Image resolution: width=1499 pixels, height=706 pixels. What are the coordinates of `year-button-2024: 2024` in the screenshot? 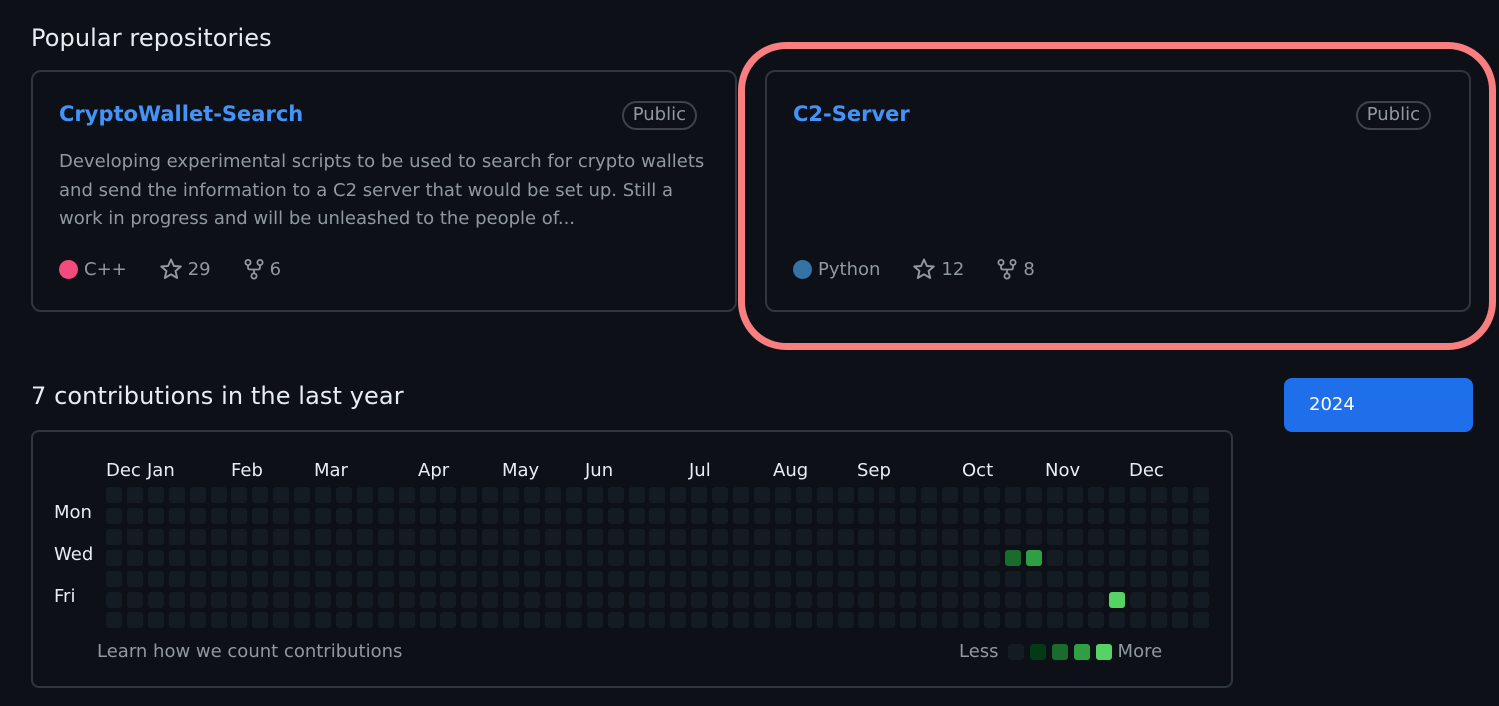 It's located at (1378, 405).